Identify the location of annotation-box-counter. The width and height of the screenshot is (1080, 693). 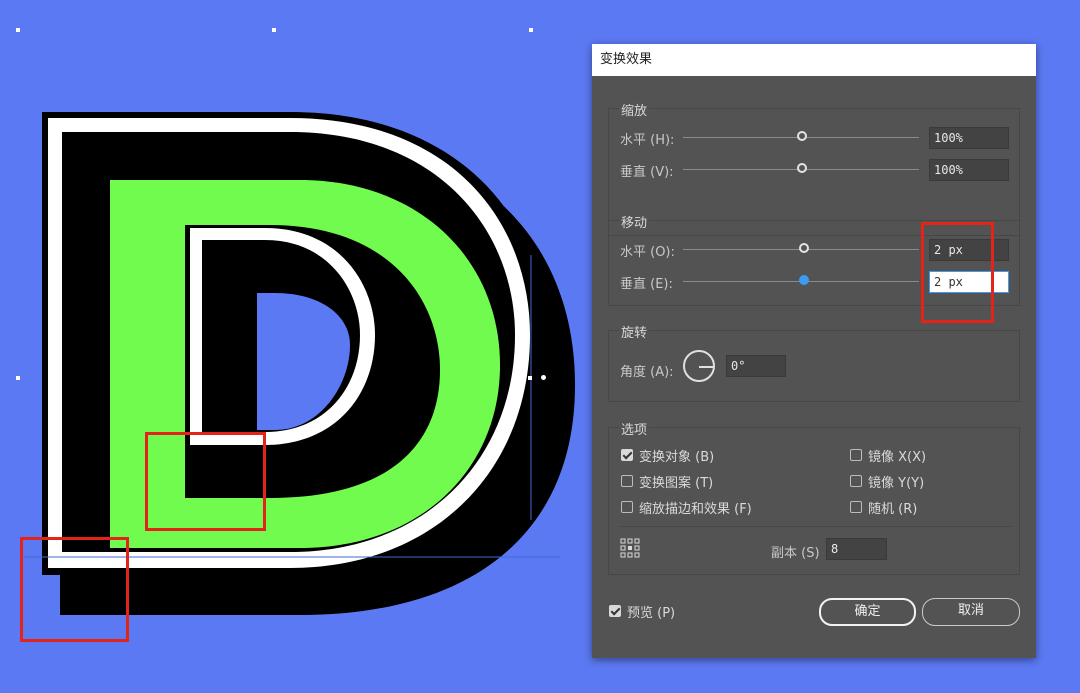
(205, 481).